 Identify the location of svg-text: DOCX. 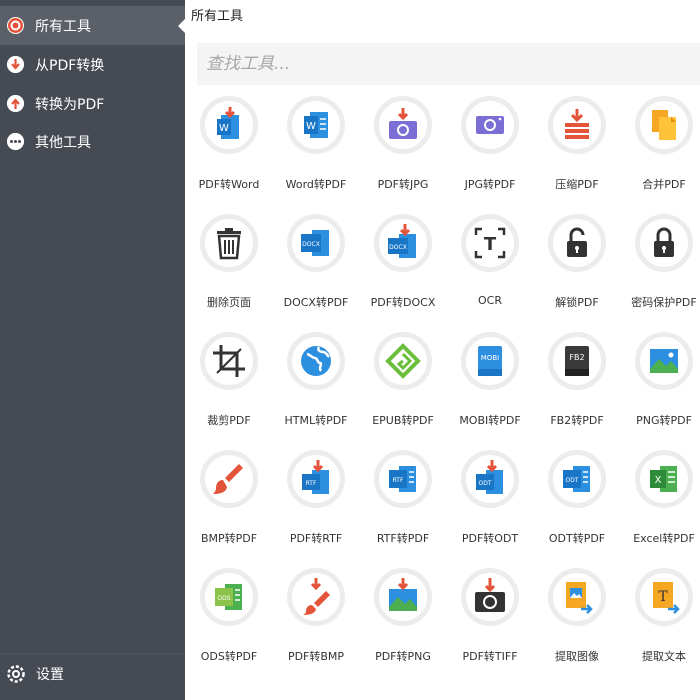
(398, 247).